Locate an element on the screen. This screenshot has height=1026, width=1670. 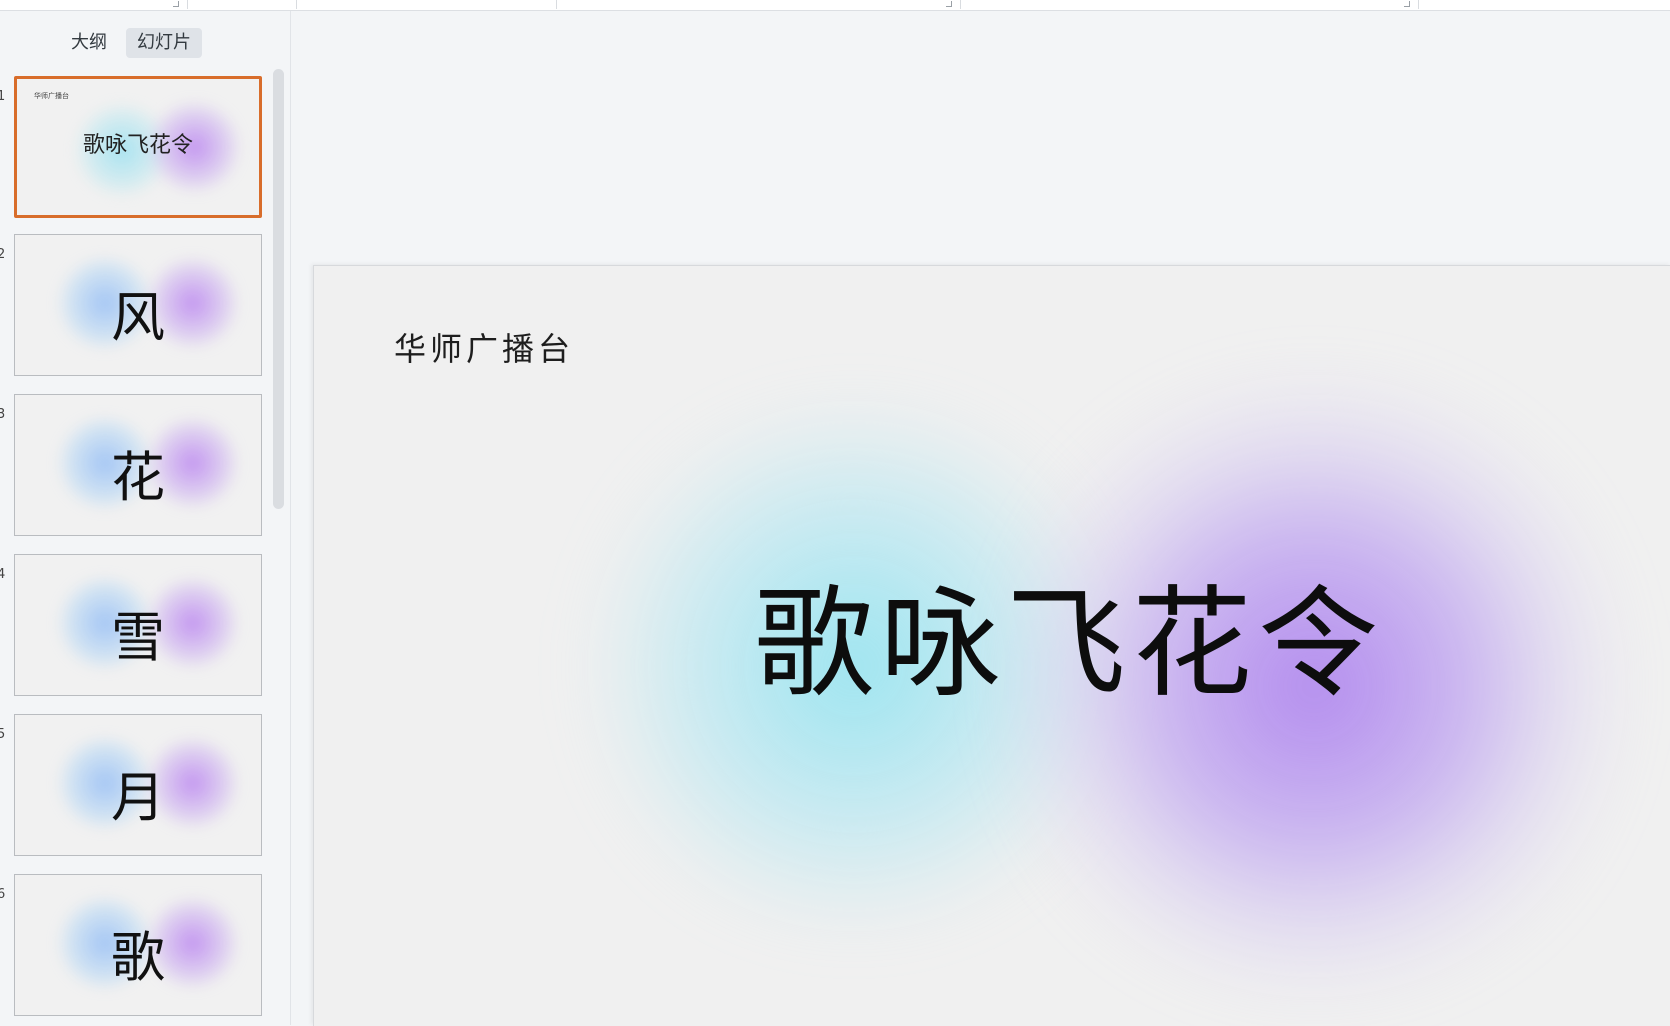
slide-thumbnail-row: 2 风 is located at coordinates (135, 307).